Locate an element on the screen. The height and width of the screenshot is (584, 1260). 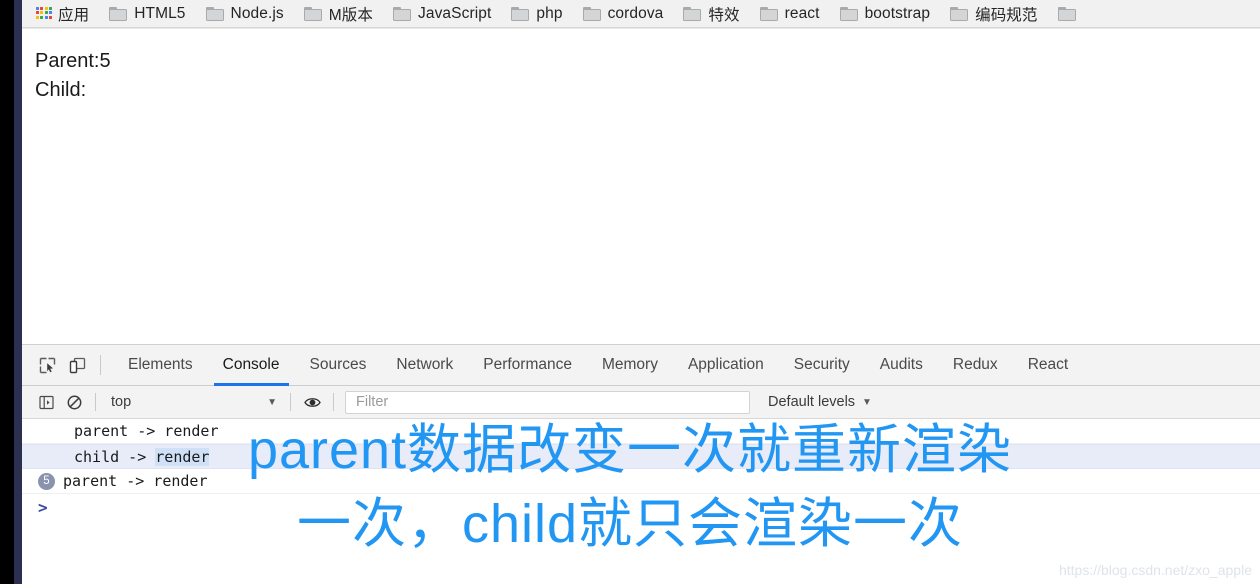
tab-application: Application is located at coordinates (726, 365).